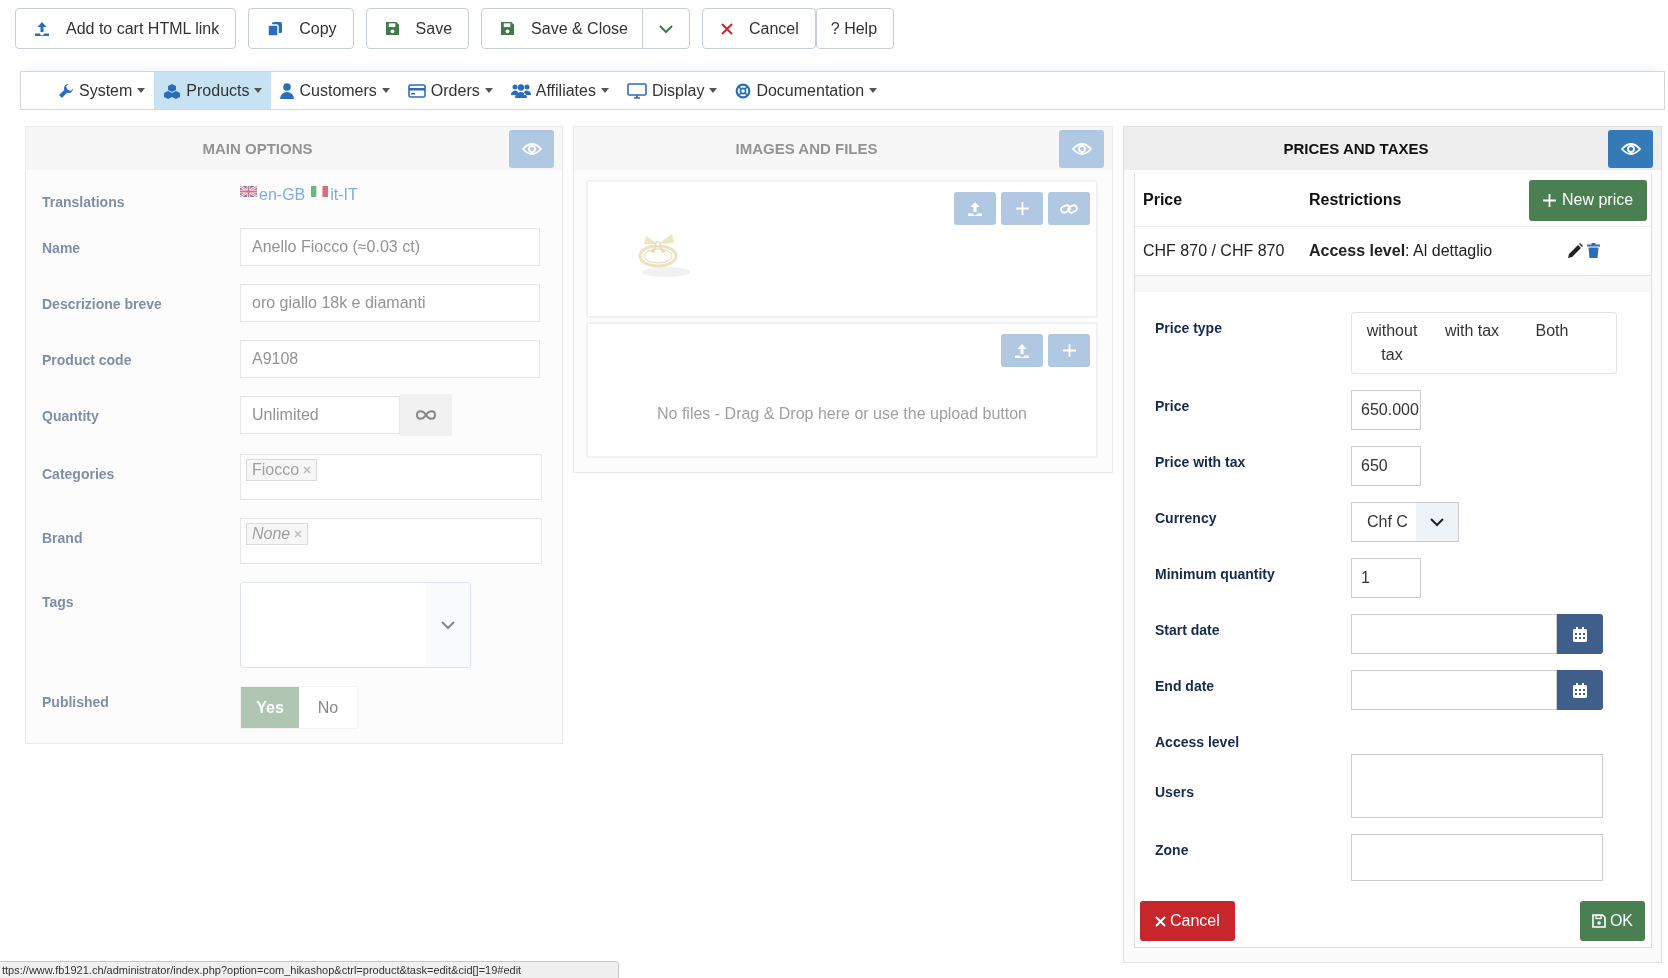 Image resolution: width=1668 pixels, height=978 pixels. Describe the element at coordinates (1405, 522) in the screenshot. I see `currency-select: Chf C` at that location.